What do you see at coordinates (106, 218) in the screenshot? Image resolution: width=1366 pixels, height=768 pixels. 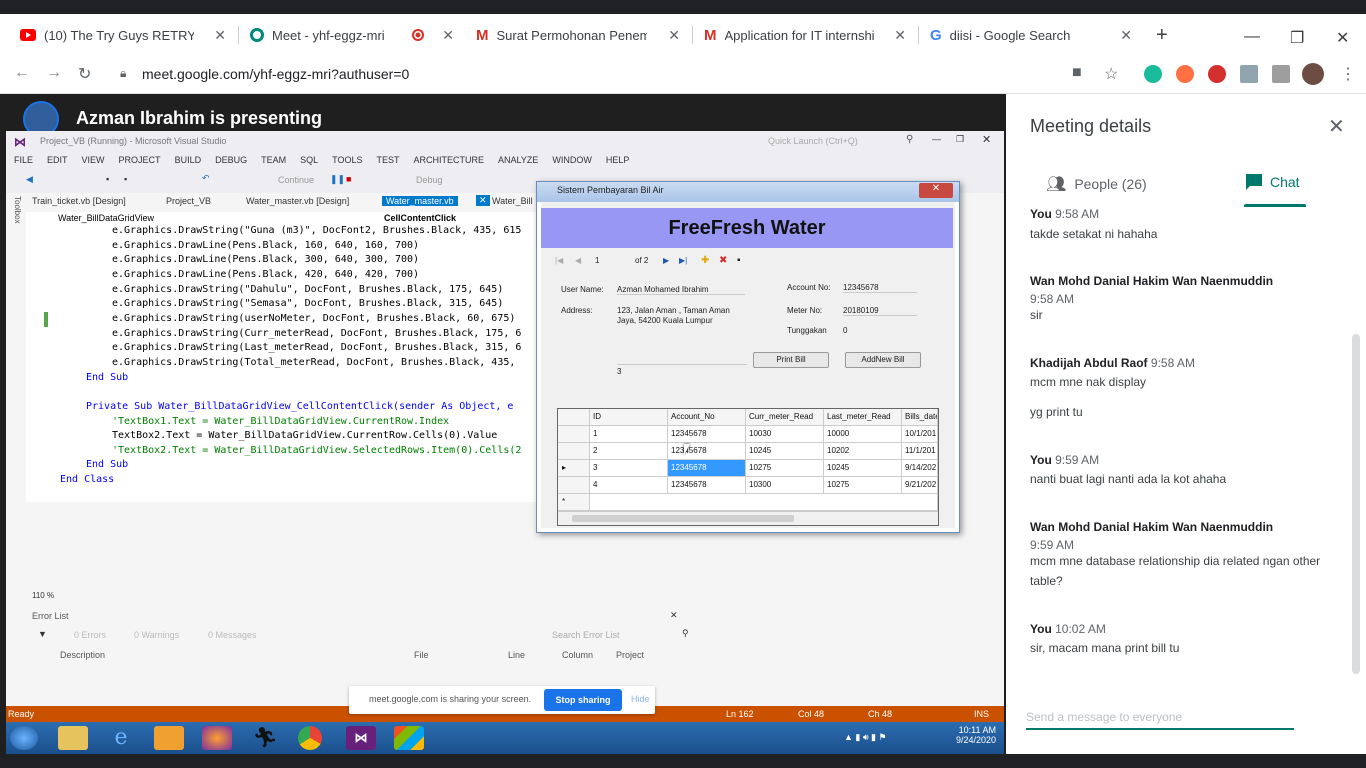 I see `nav-dropdown-left: Water_BillDataGridView` at bounding box center [106, 218].